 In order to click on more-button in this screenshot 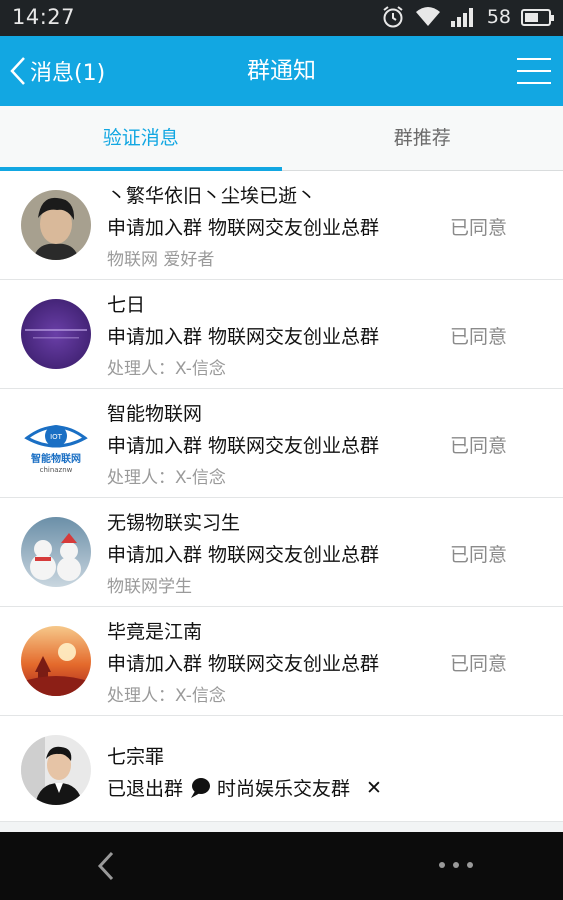, I will do `click(456, 865)`.